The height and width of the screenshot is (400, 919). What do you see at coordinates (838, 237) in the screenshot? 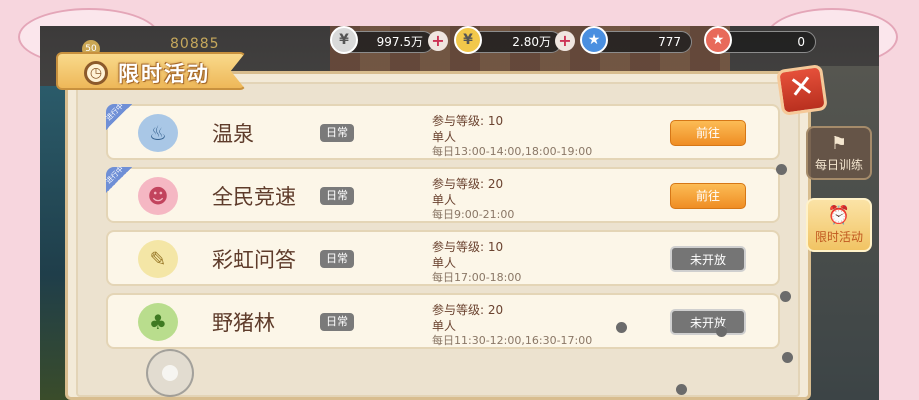
I see `side-menu-label: 限时活动` at bounding box center [838, 237].